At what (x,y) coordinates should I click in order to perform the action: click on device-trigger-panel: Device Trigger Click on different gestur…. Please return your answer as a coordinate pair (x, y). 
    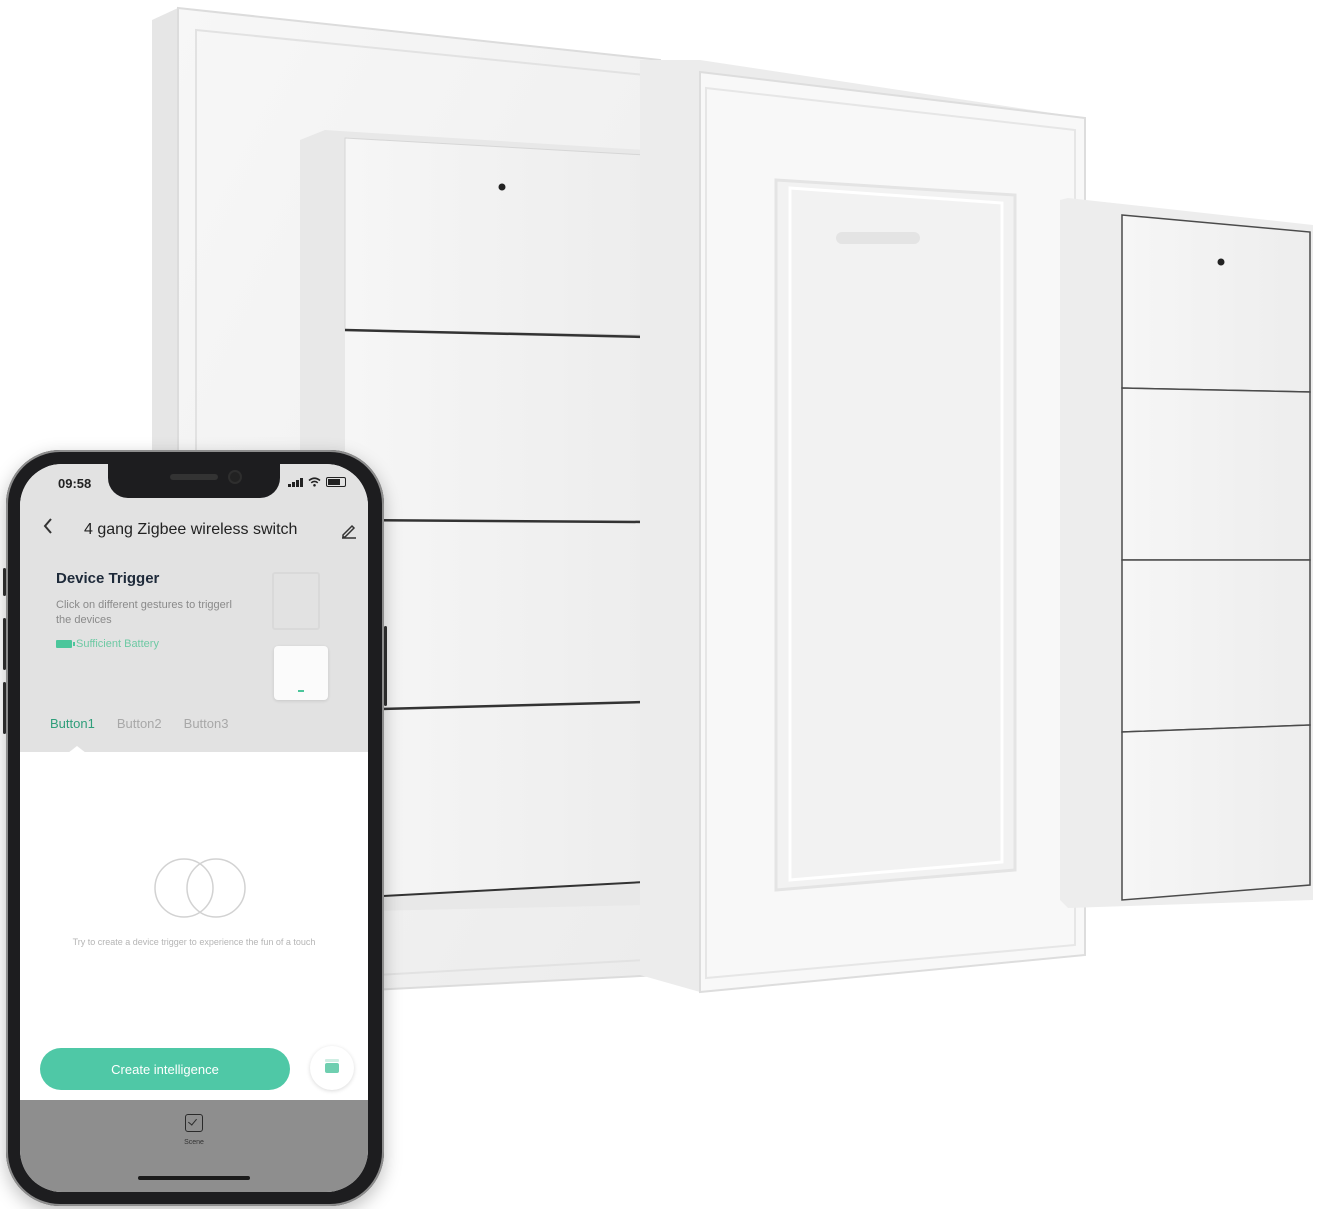
    Looking at the image, I should click on (194, 653).